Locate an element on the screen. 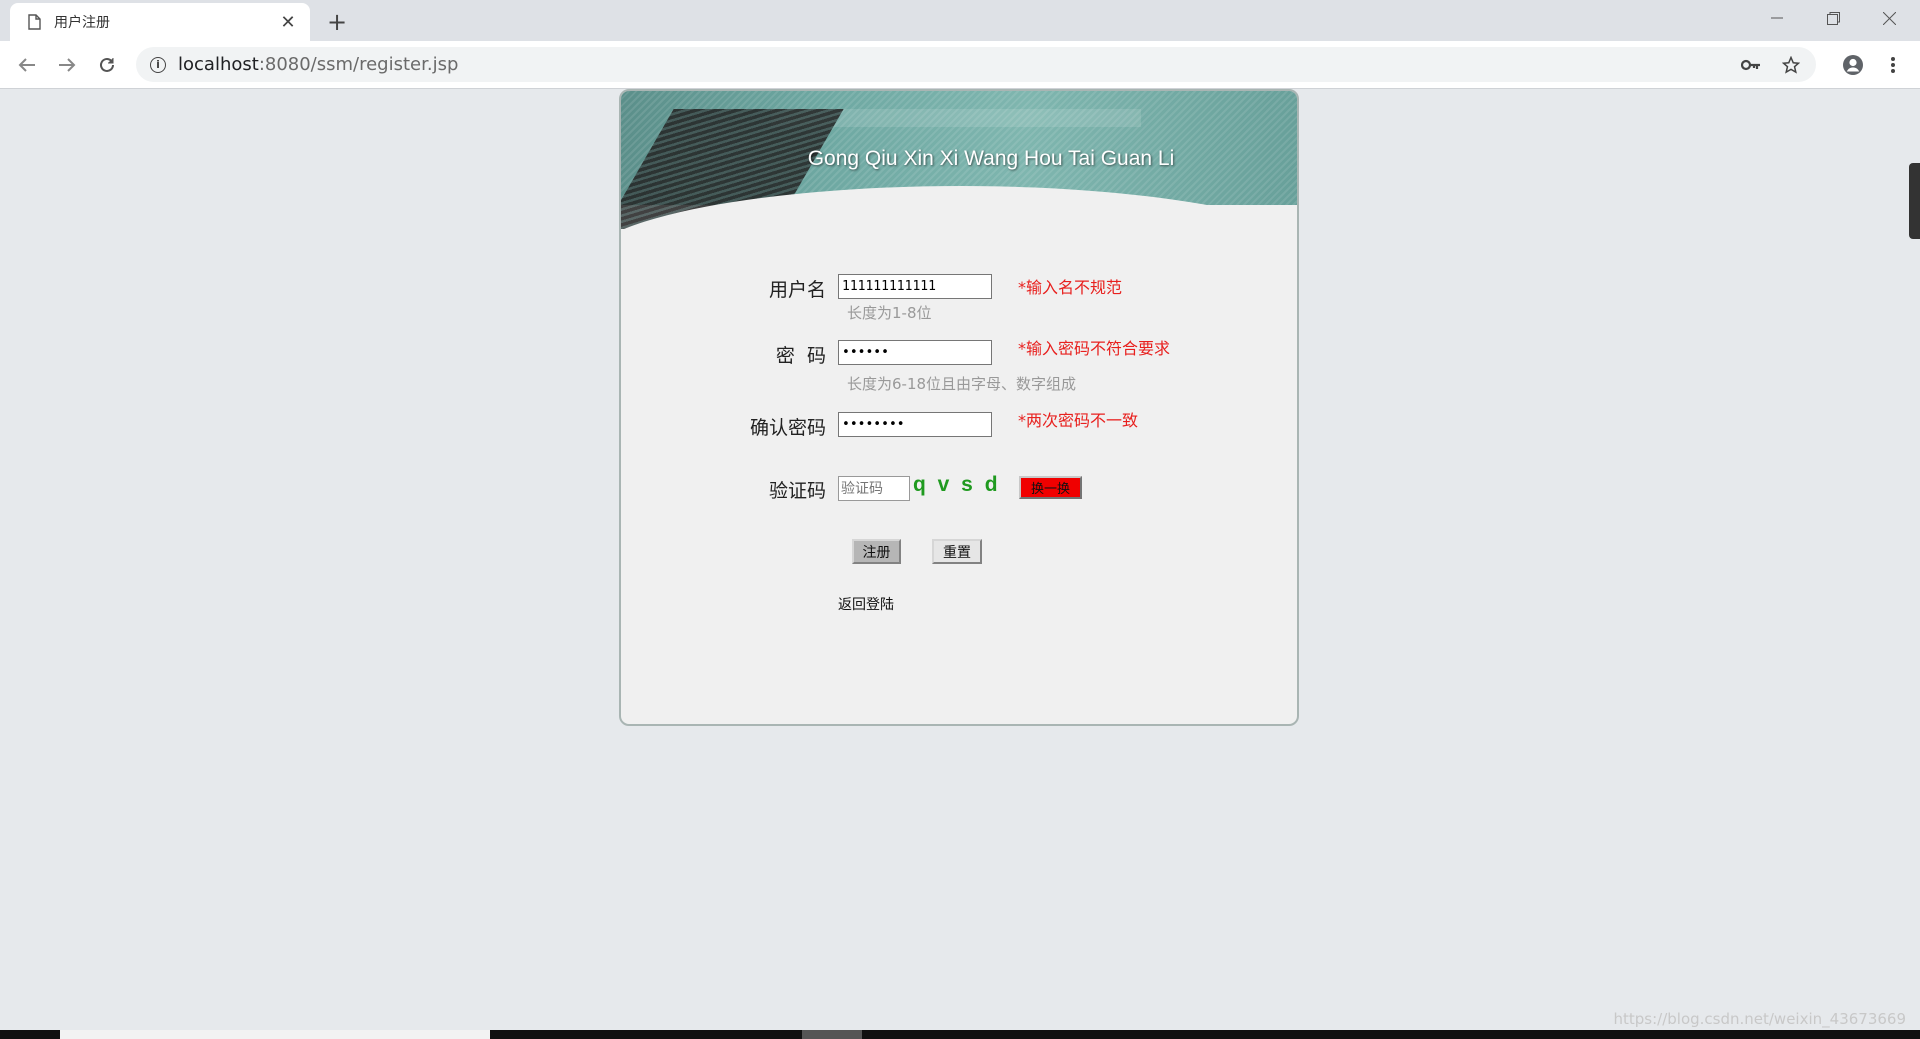 The height and width of the screenshot is (1039, 1920). username-input is located at coordinates (915, 286).